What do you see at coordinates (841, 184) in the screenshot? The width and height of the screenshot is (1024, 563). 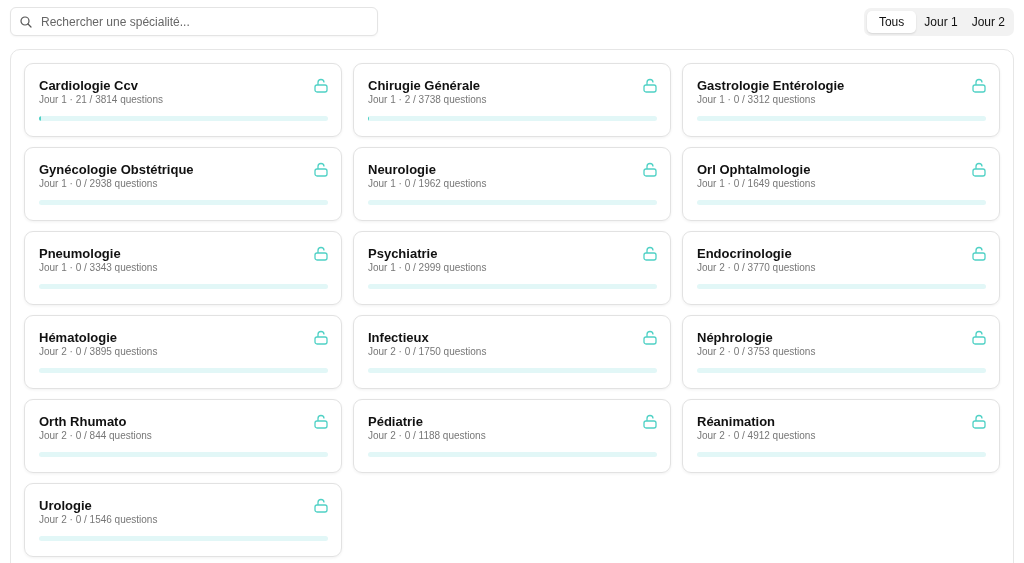 I see `specialty-card: Orl Ophtalmologie Jour 1 · 0 / 1649 questions` at bounding box center [841, 184].